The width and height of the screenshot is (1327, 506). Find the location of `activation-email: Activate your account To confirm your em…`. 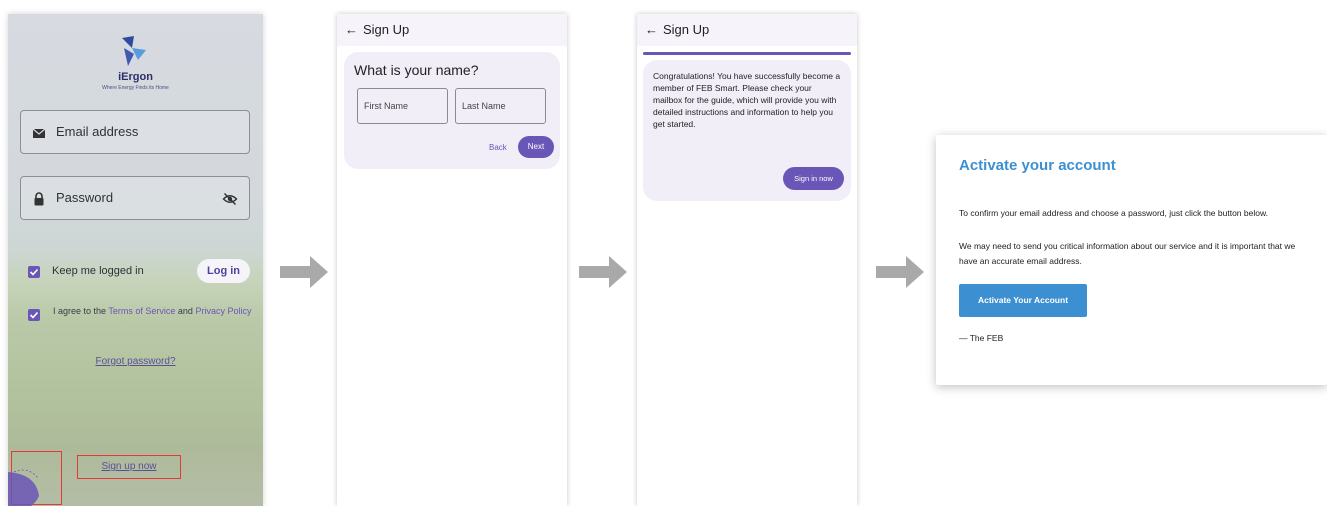

activation-email: Activate your account To confirm your em… is located at coordinates (1131, 260).